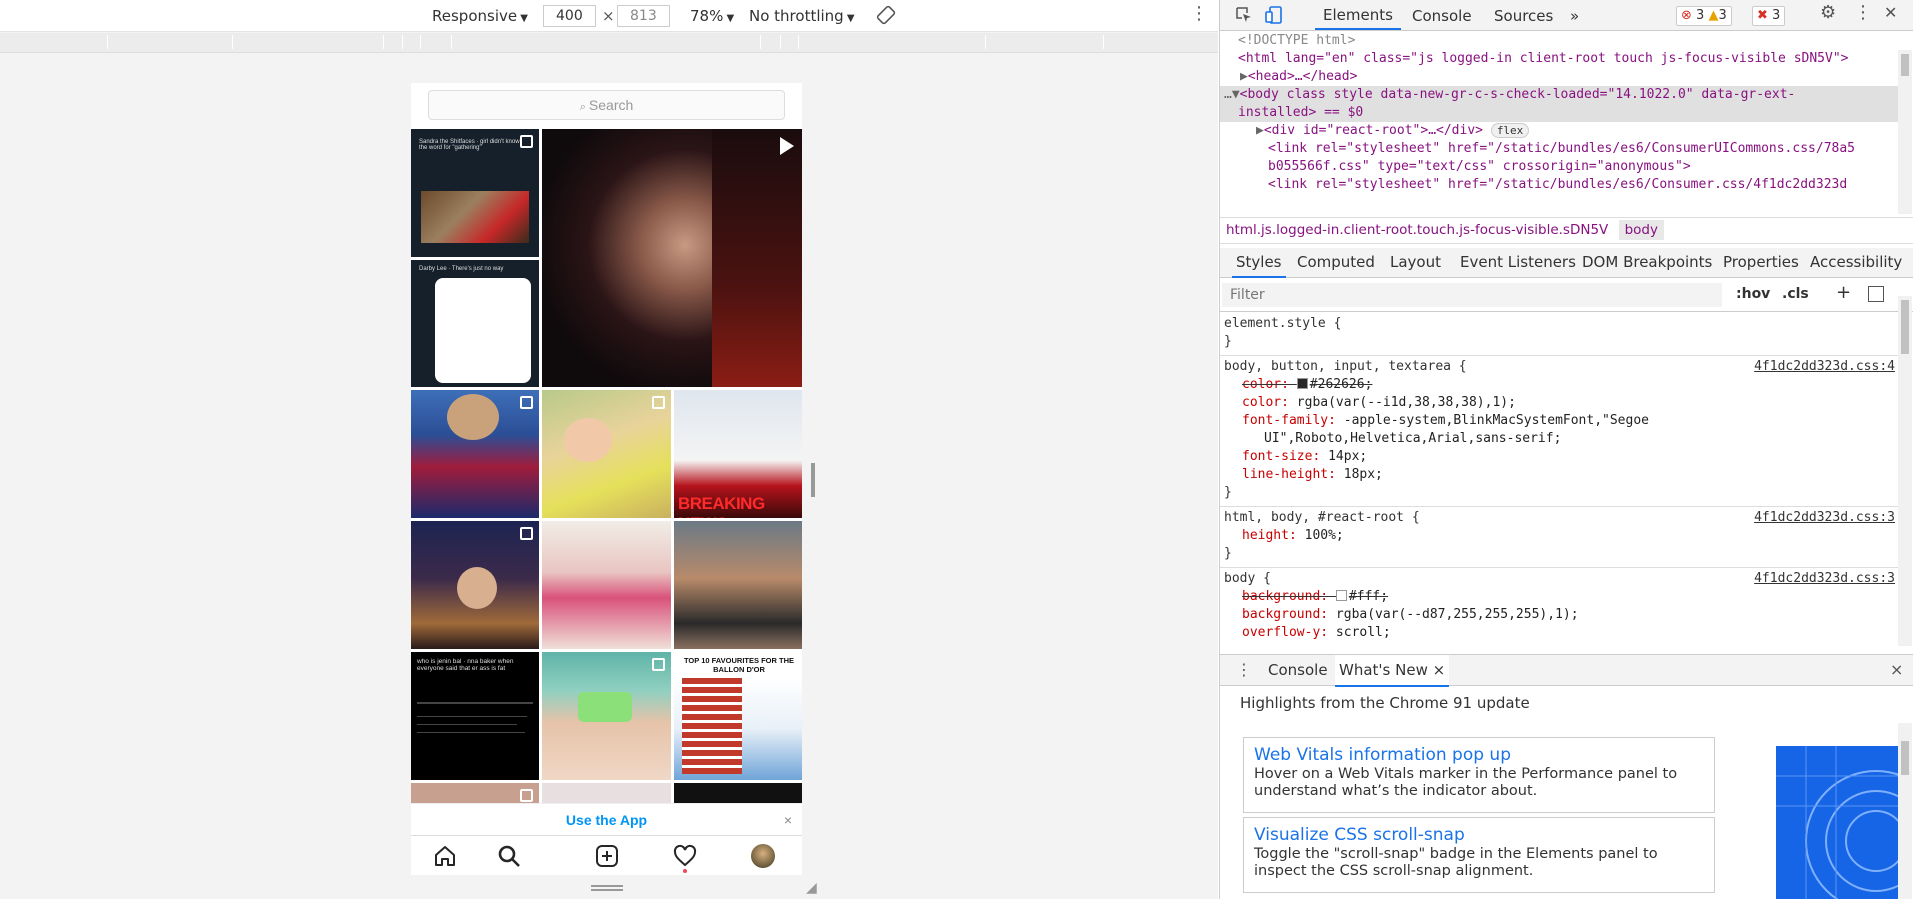  What do you see at coordinates (1641, 230) in the screenshot?
I see `breadcrumb-body: body` at bounding box center [1641, 230].